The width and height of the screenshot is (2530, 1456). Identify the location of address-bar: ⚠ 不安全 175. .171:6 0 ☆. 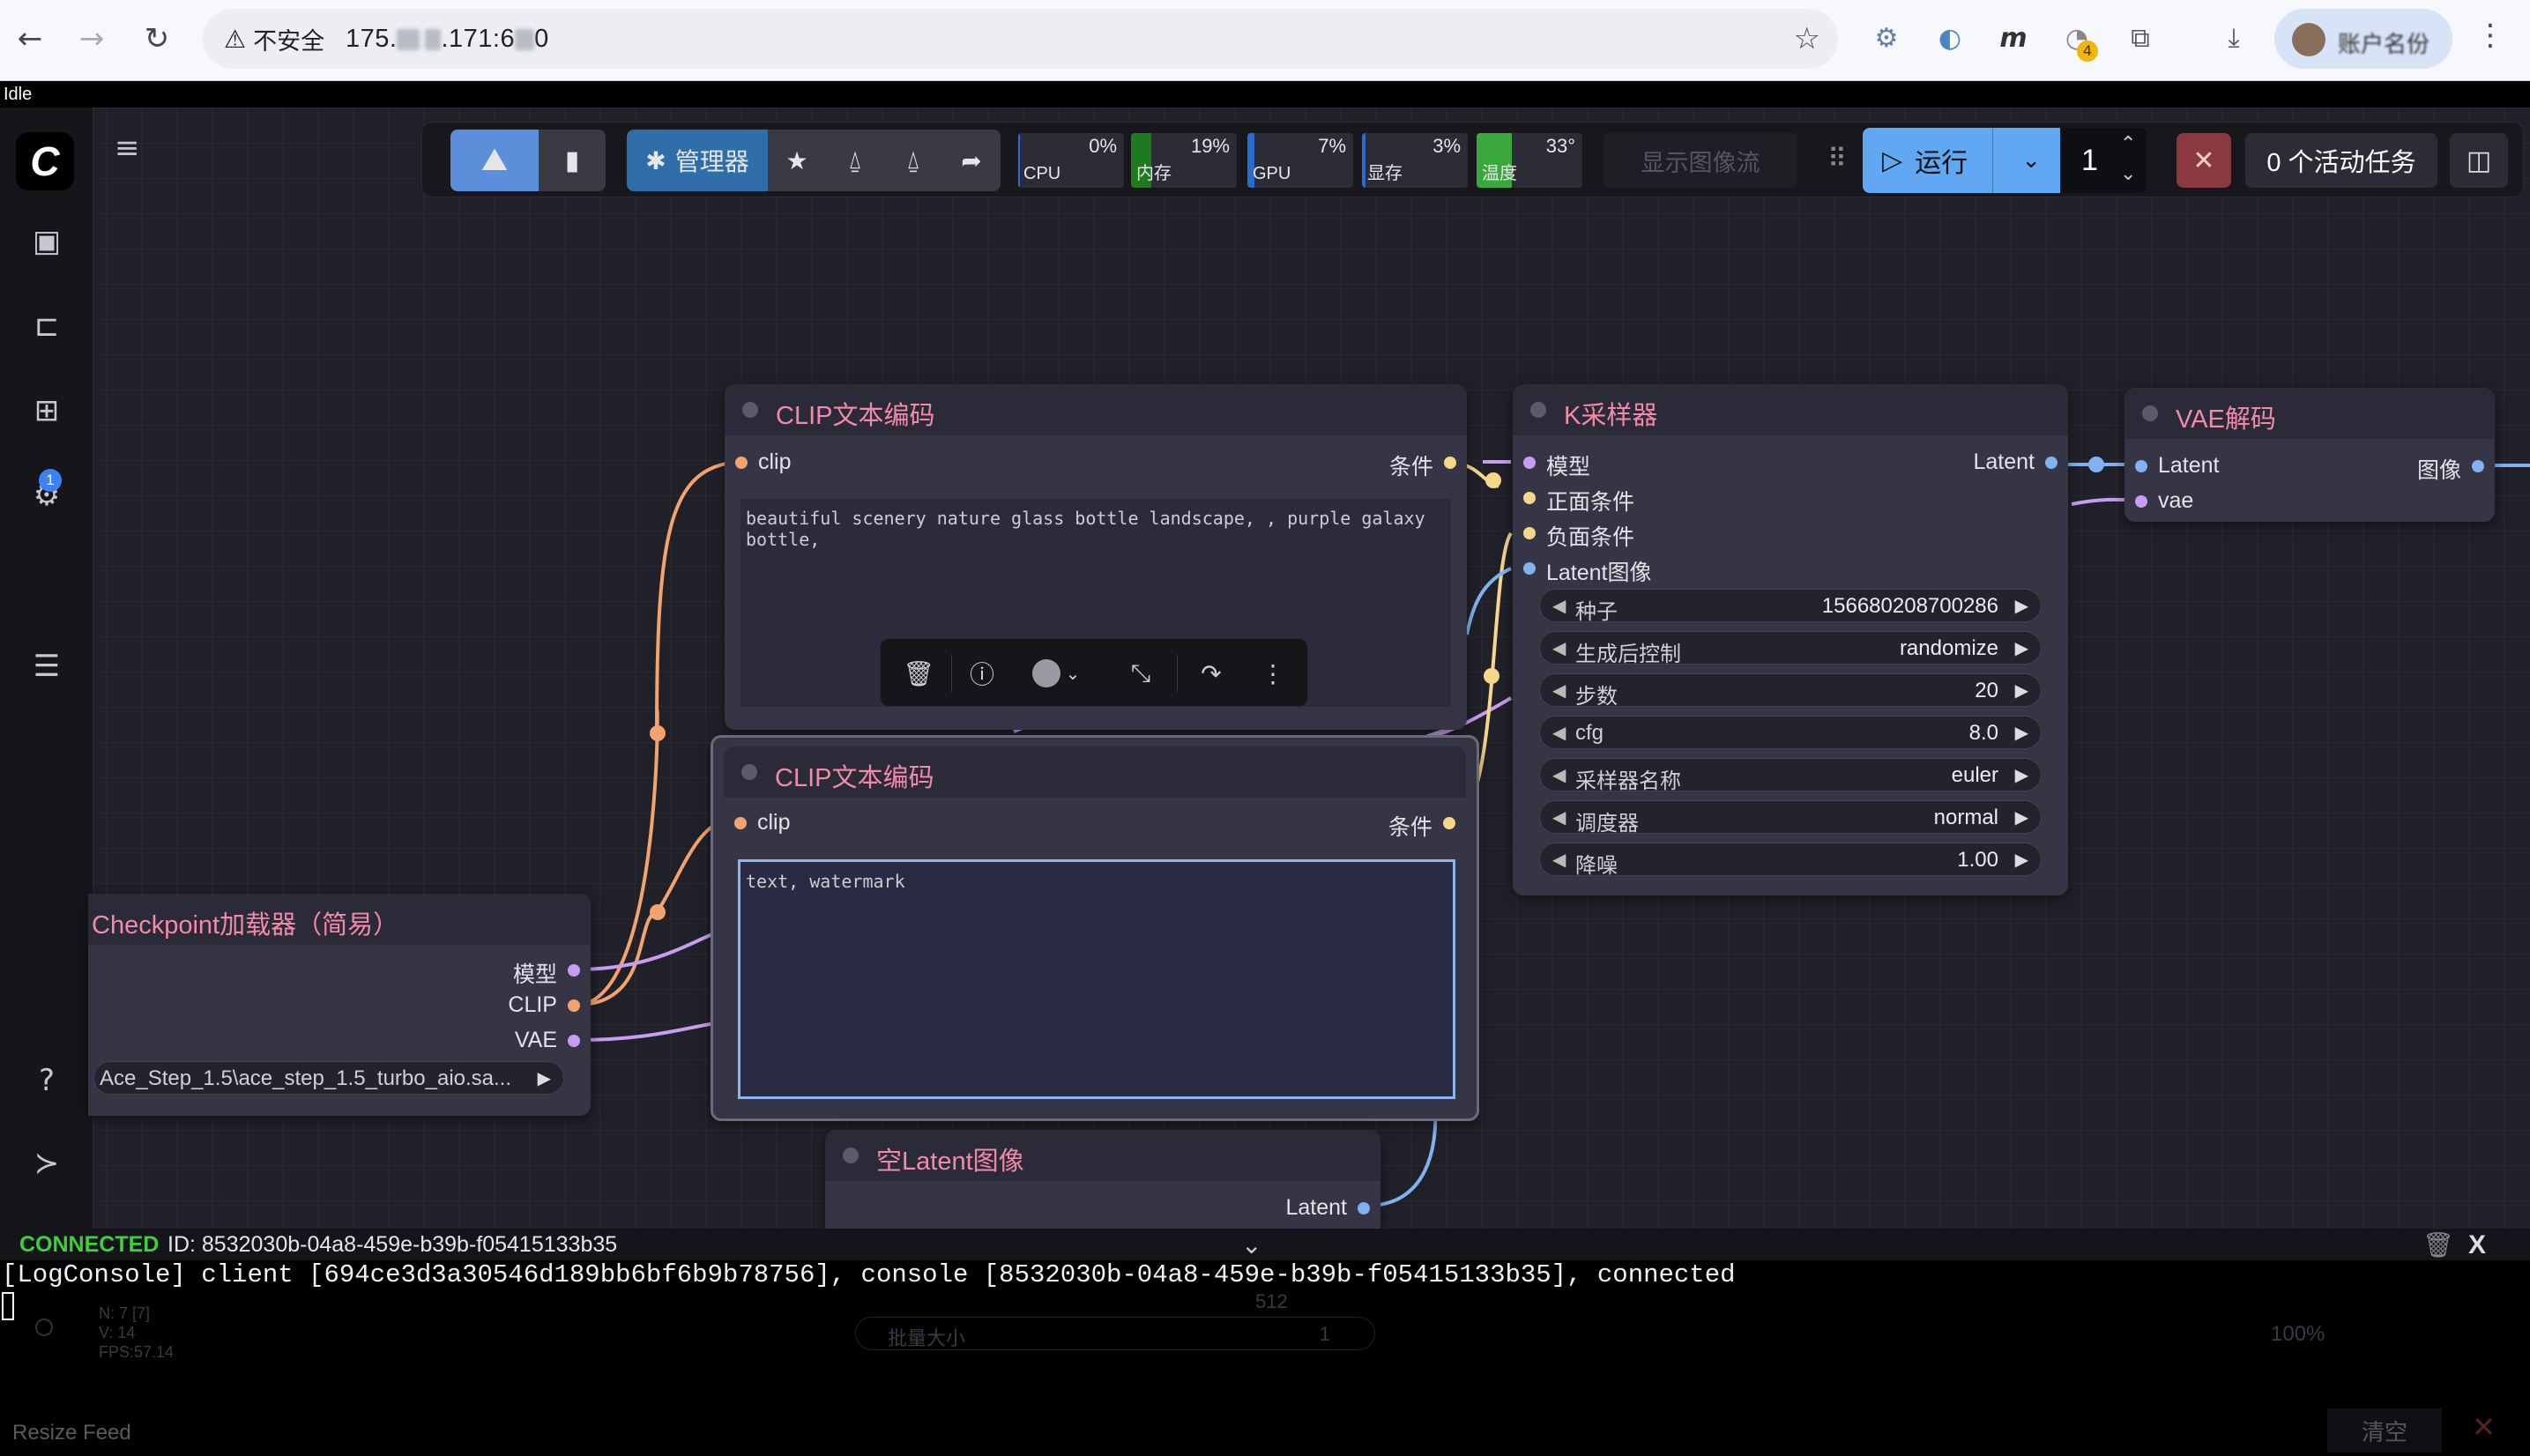
(1020, 39).